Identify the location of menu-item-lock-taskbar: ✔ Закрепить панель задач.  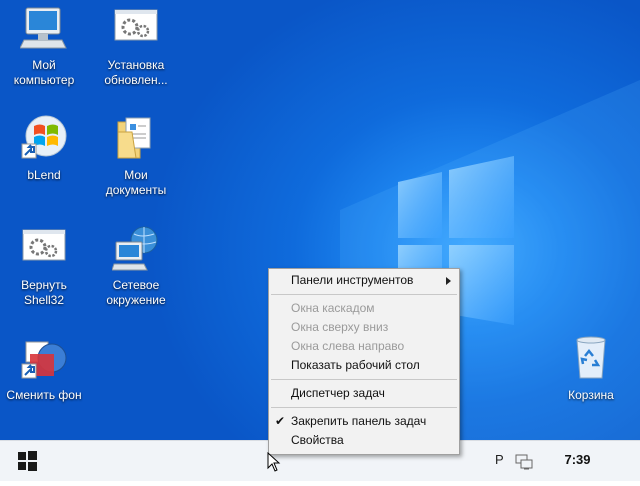
(364, 421).